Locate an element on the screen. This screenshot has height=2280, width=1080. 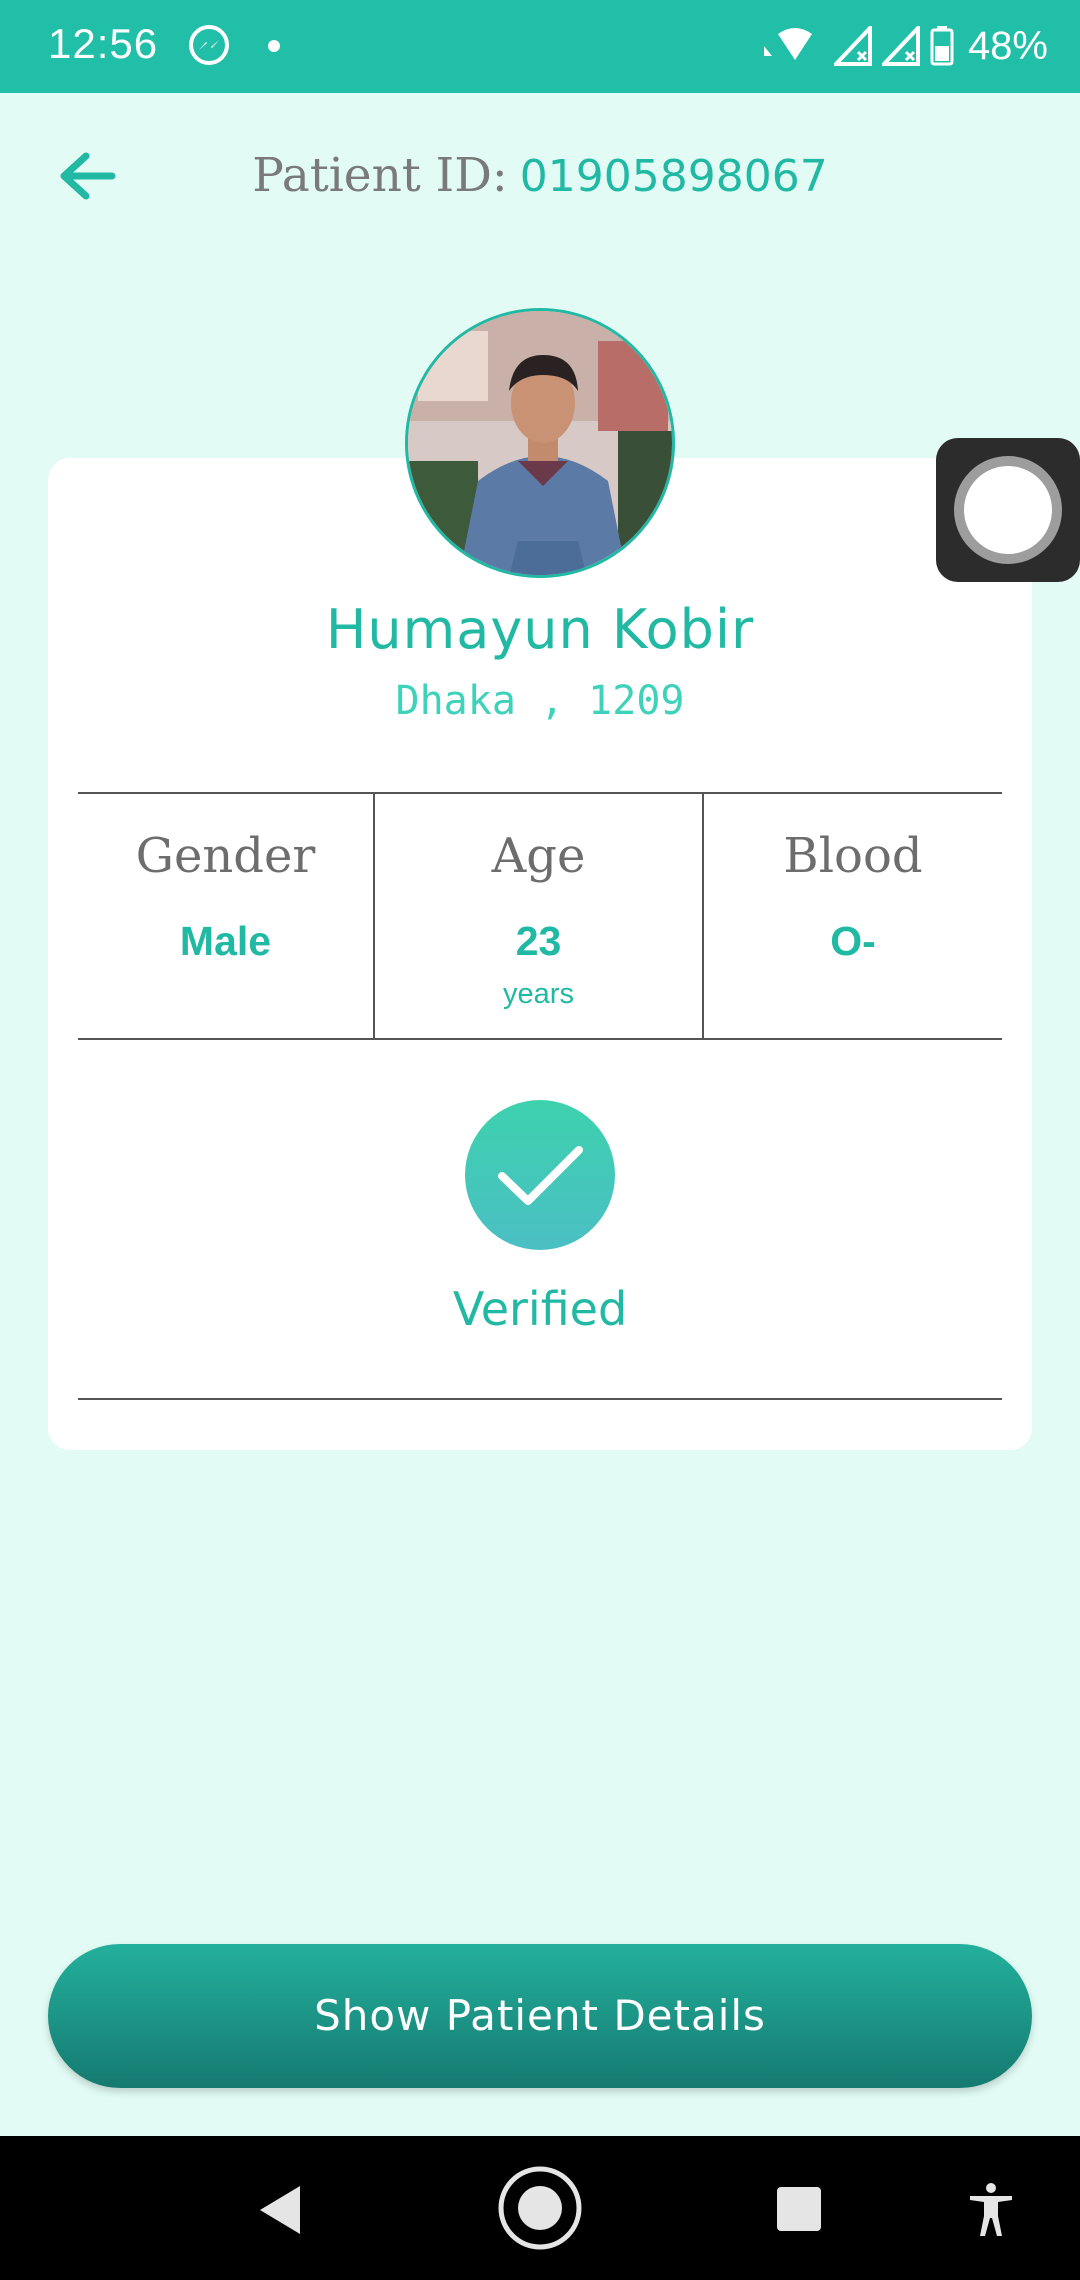
age-value: 23 is located at coordinates (538, 941).